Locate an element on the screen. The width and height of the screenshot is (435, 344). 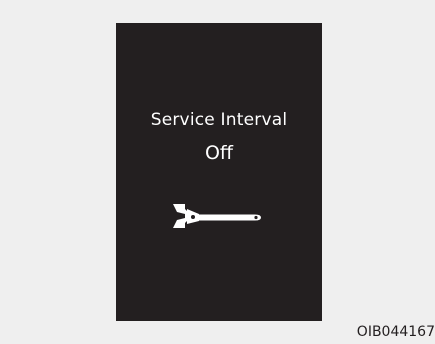
wrench-icon is located at coordinates (217, 216).